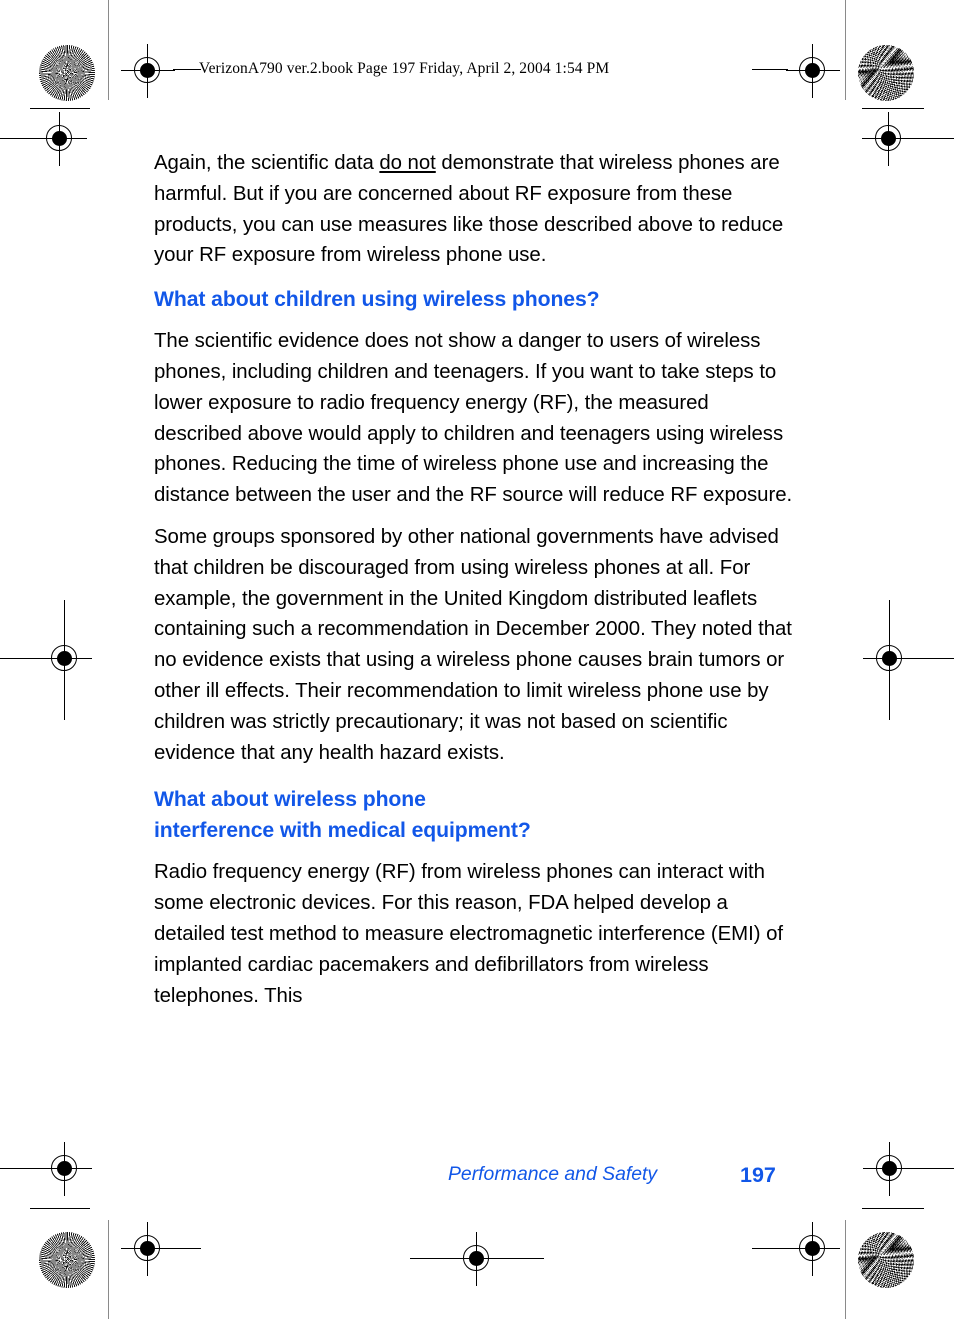 The width and height of the screenshot is (954, 1319). Describe the element at coordinates (290, 800) in the screenshot. I see `heading-2-line-1: What about wireless phone` at that location.